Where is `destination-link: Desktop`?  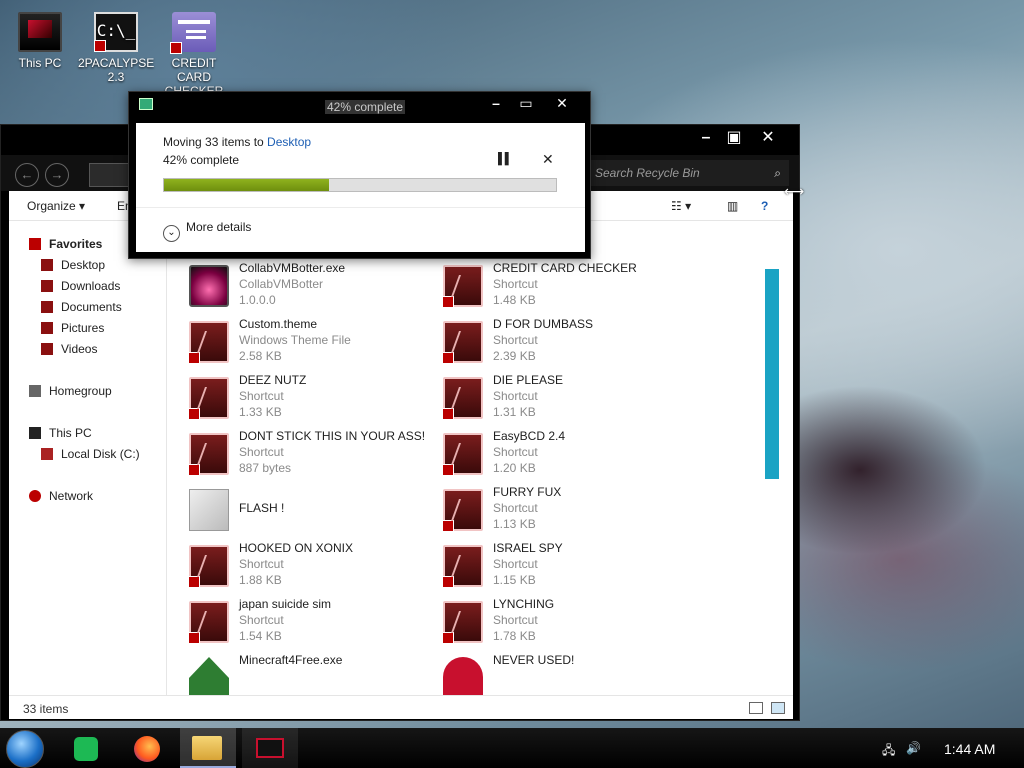
destination-link: Desktop is located at coordinates (289, 142).